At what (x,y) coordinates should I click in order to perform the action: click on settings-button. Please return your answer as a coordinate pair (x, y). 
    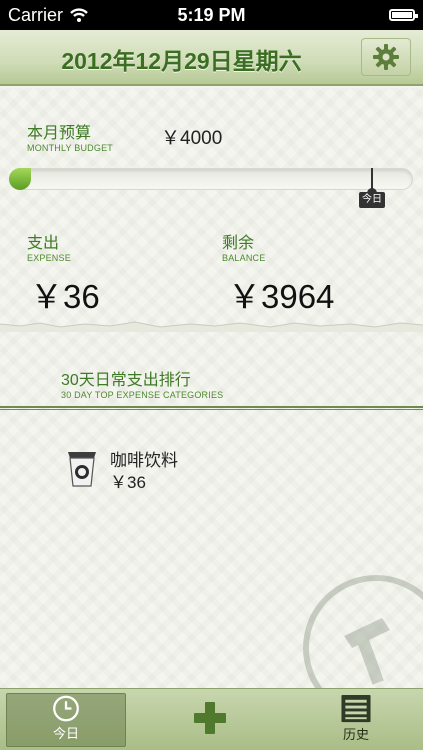
    Looking at the image, I should click on (386, 57).